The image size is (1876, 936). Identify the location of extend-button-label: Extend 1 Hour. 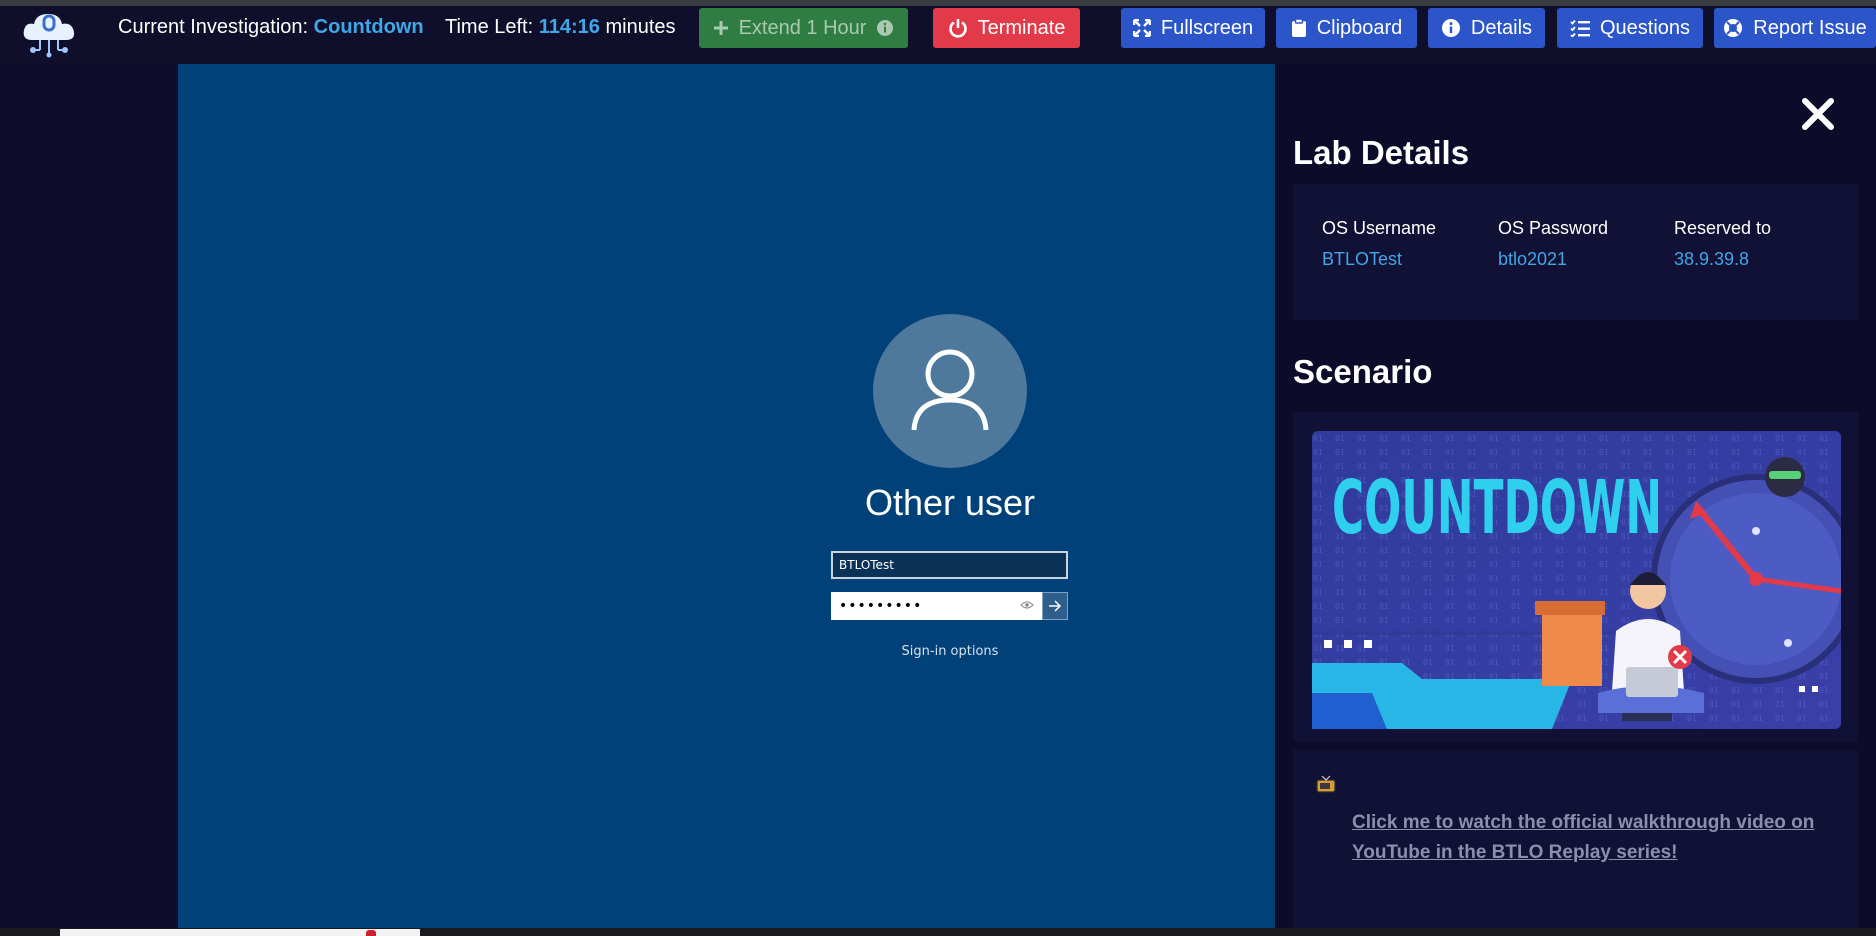
(802, 27).